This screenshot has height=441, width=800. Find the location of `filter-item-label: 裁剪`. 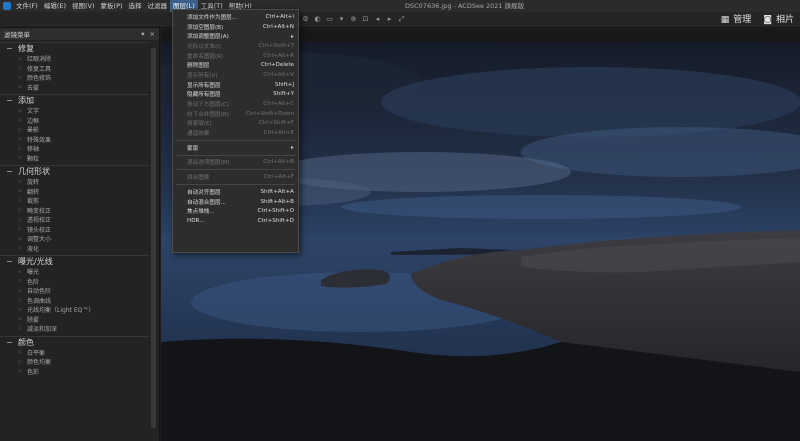

filter-item-label: 裁剪 is located at coordinates (33, 202).